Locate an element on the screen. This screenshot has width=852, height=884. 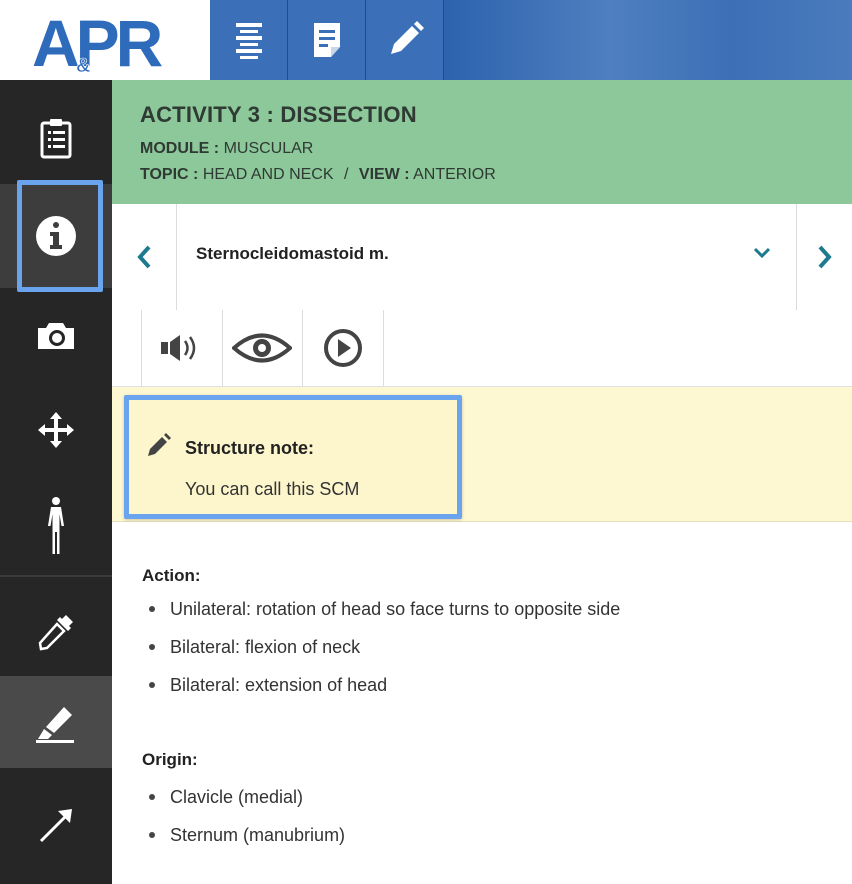
play-icon is located at coordinates (343, 348).